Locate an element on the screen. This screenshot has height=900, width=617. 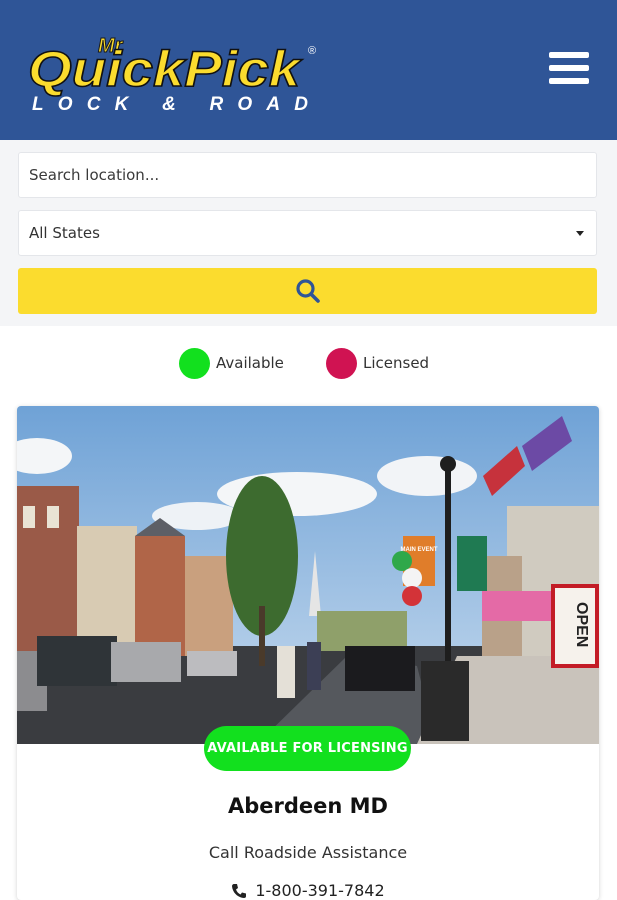
hamburger-menu-button is located at coordinates (569, 70).